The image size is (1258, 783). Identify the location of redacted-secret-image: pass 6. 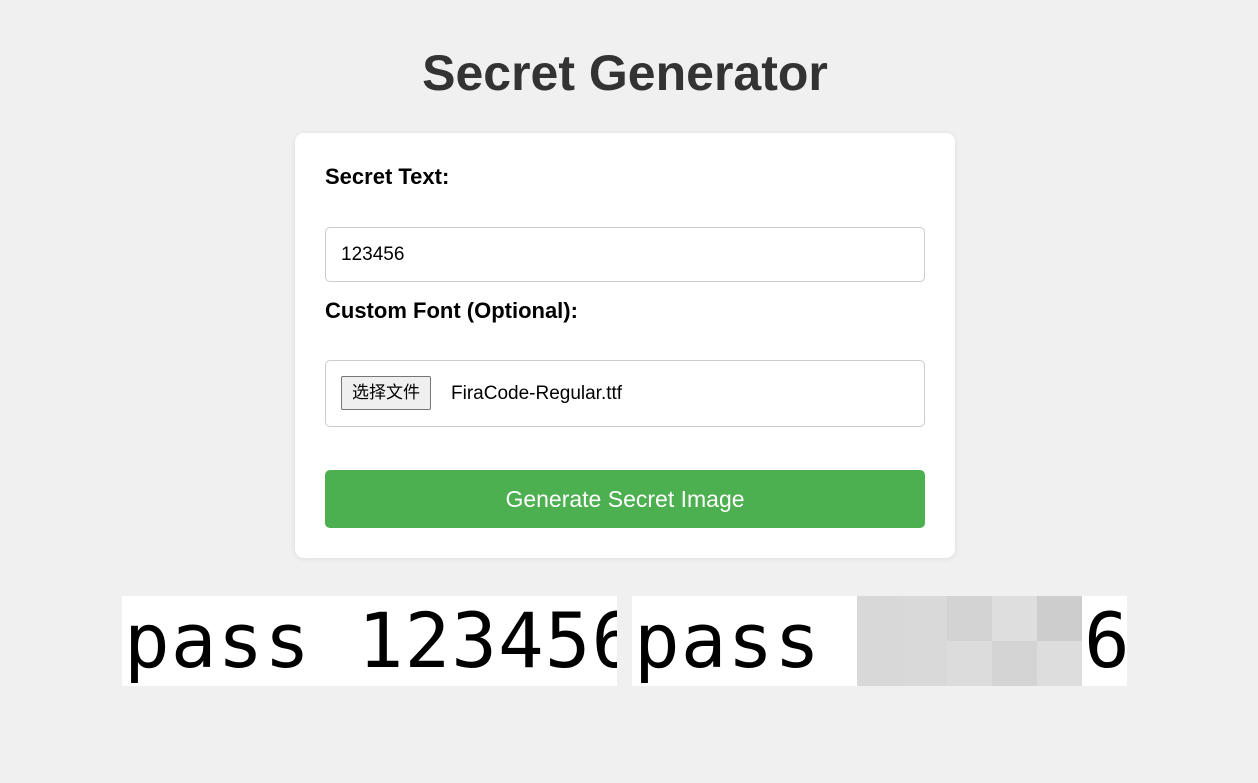
(879, 641).